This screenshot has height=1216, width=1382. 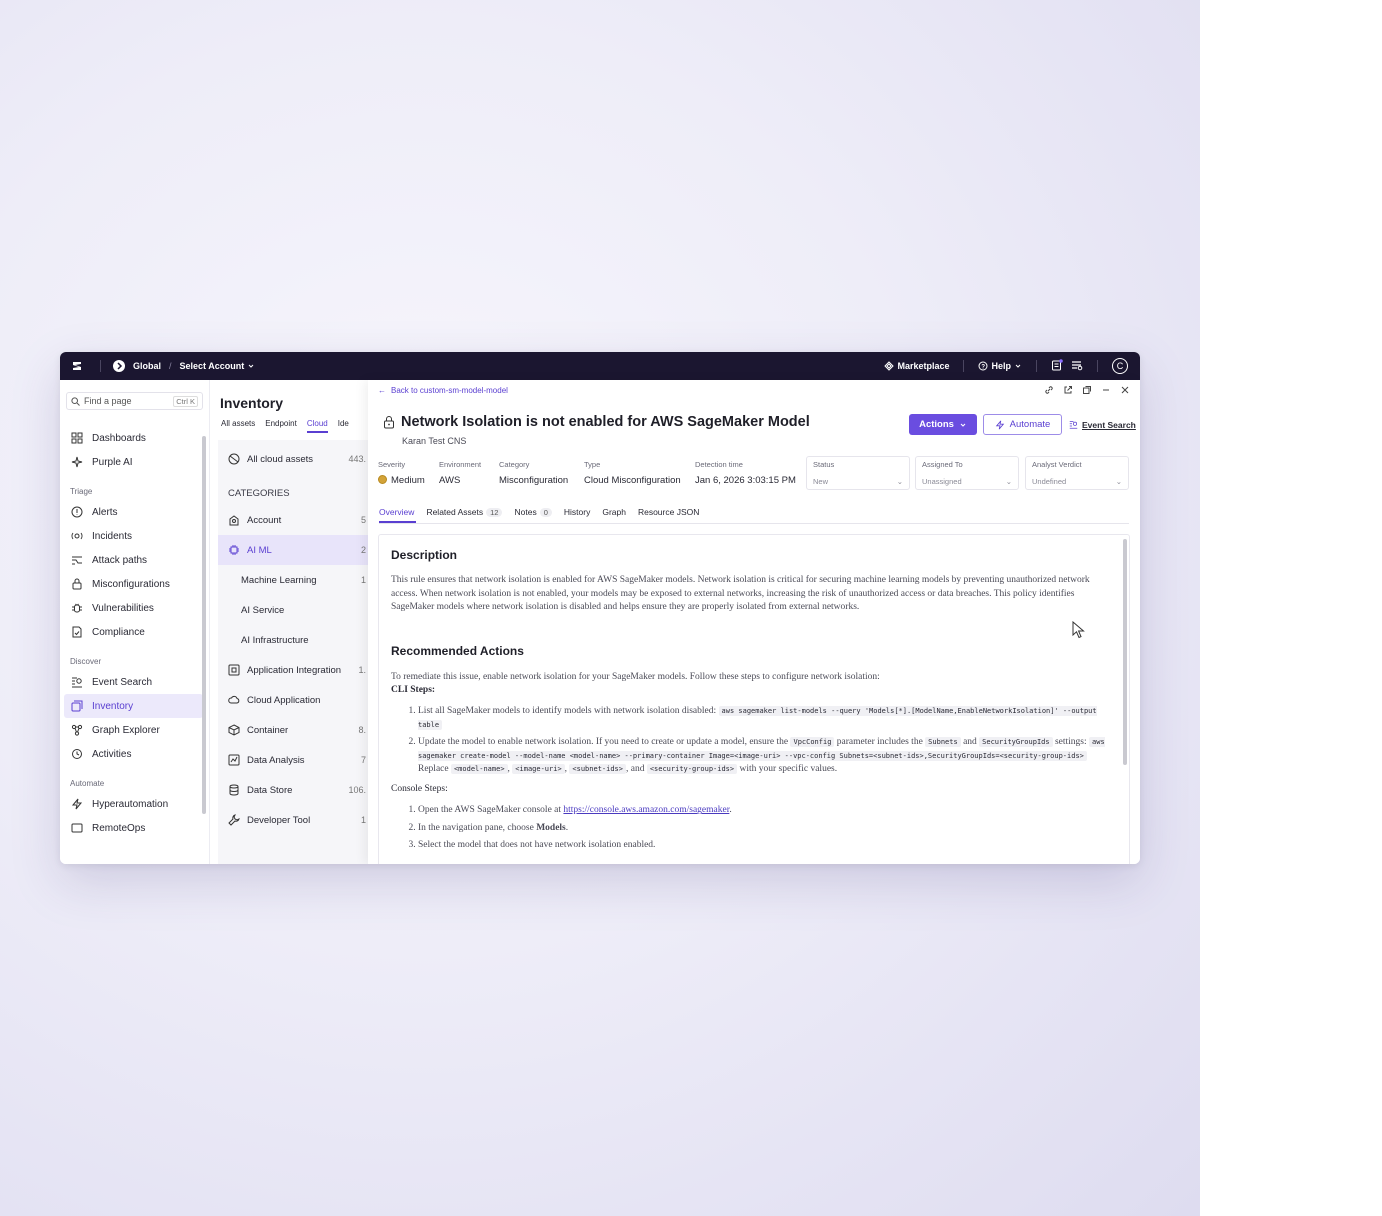 I want to click on sidebar-item-alerts: Alerts, so click(x=134, y=512).